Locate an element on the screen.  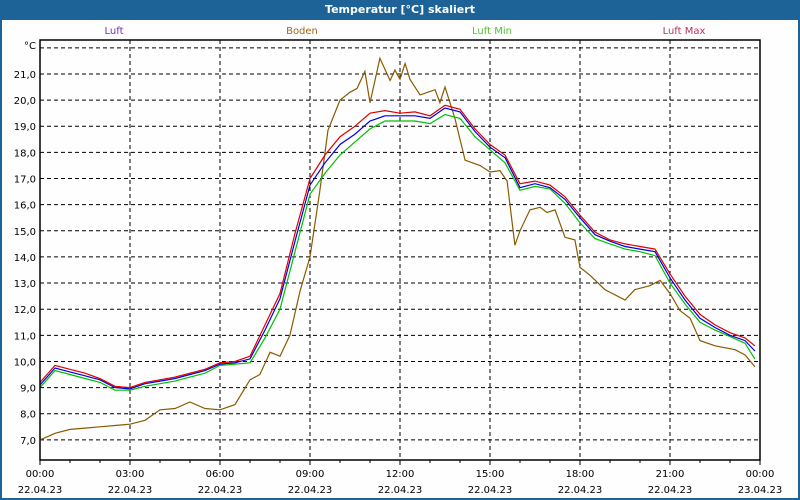
x-tick-time-label: 09:00 is located at coordinates (310, 474).